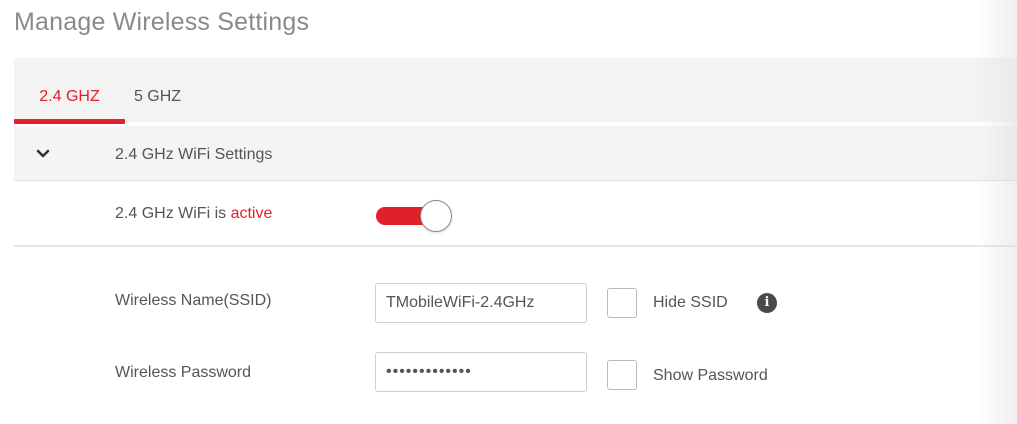 This screenshot has height=424, width=1017. What do you see at coordinates (194, 154) in the screenshot?
I see `section-title: 2.4 GHz WiFi Settings` at bounding box center [194, 154].